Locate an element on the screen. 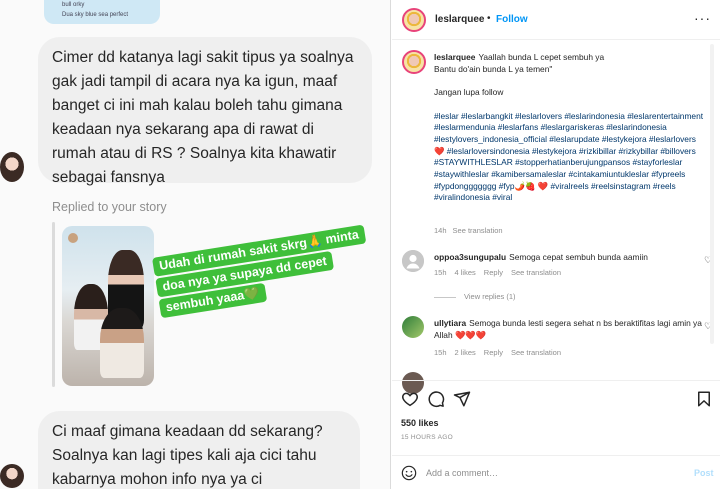 The height and width of the screenshot is (489, 720). post-username: leslarquee is located at coordinates (459, 19).